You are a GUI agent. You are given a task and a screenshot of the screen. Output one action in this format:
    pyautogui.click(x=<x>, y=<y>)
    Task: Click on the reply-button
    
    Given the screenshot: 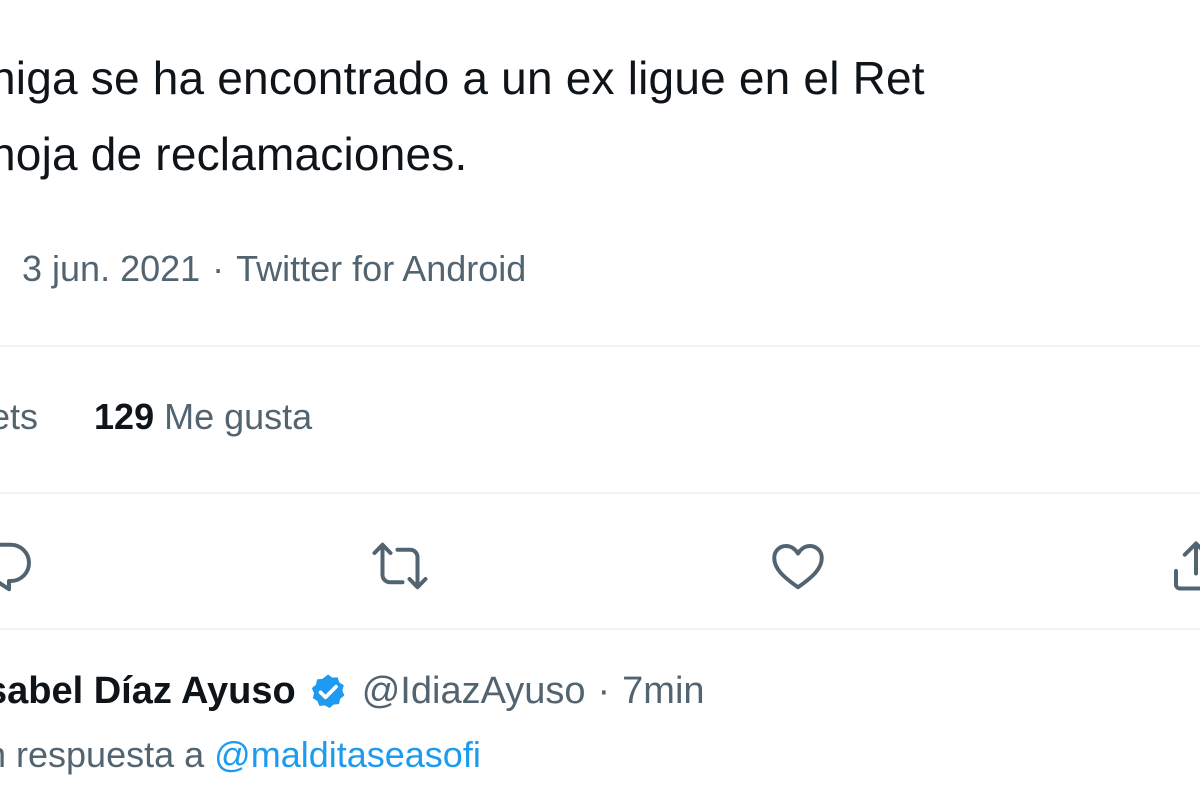 What is the action you would take?
    pyautogui.click(x=17, y=566)
    